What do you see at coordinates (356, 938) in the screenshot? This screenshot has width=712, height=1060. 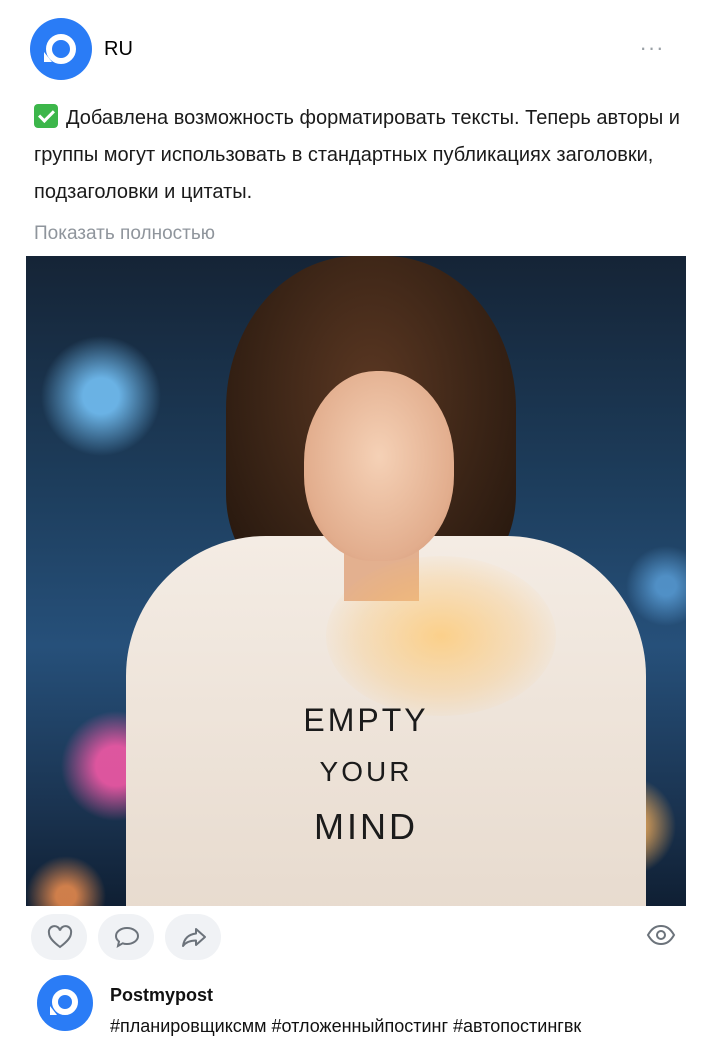 I see `post-actions-bar` at bounding box center [356, 938].